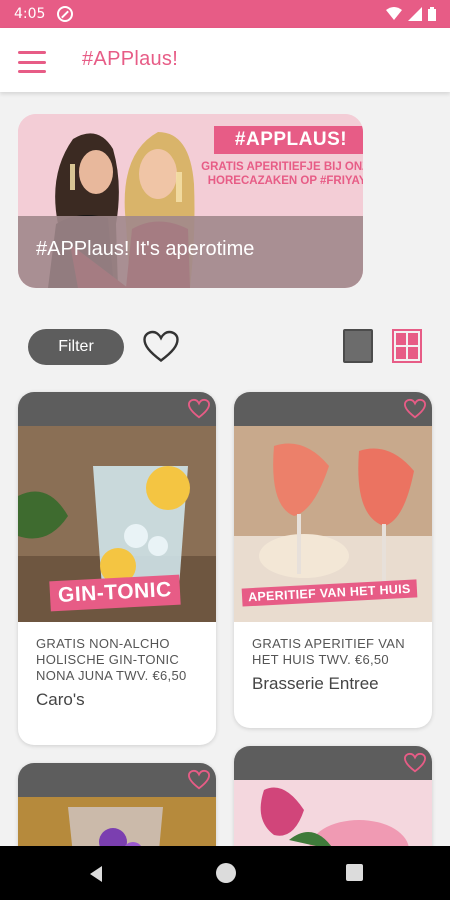 Image resolution: width=450 pixels, height=900 pixels. I want to click on recents-icon, so click(354, 872).